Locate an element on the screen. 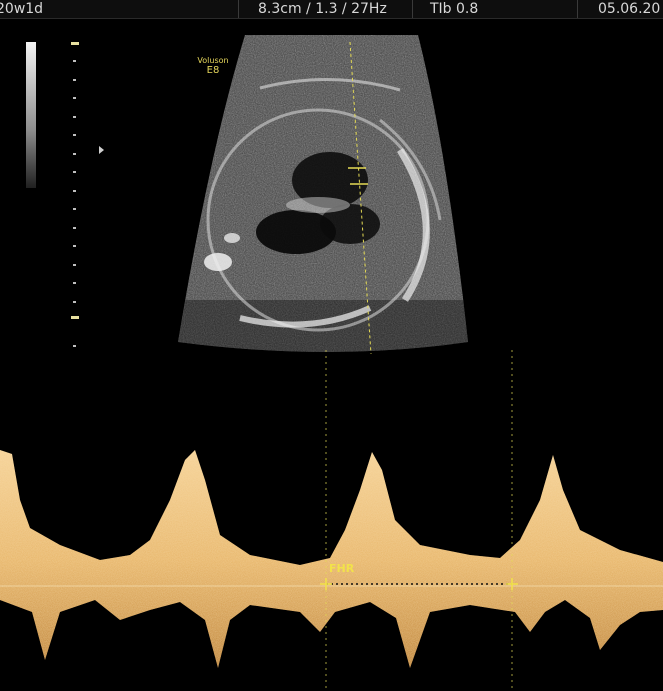 This screenshot has width=663, height=691. fhr-label: FHR is located at coordinates (342, 568).